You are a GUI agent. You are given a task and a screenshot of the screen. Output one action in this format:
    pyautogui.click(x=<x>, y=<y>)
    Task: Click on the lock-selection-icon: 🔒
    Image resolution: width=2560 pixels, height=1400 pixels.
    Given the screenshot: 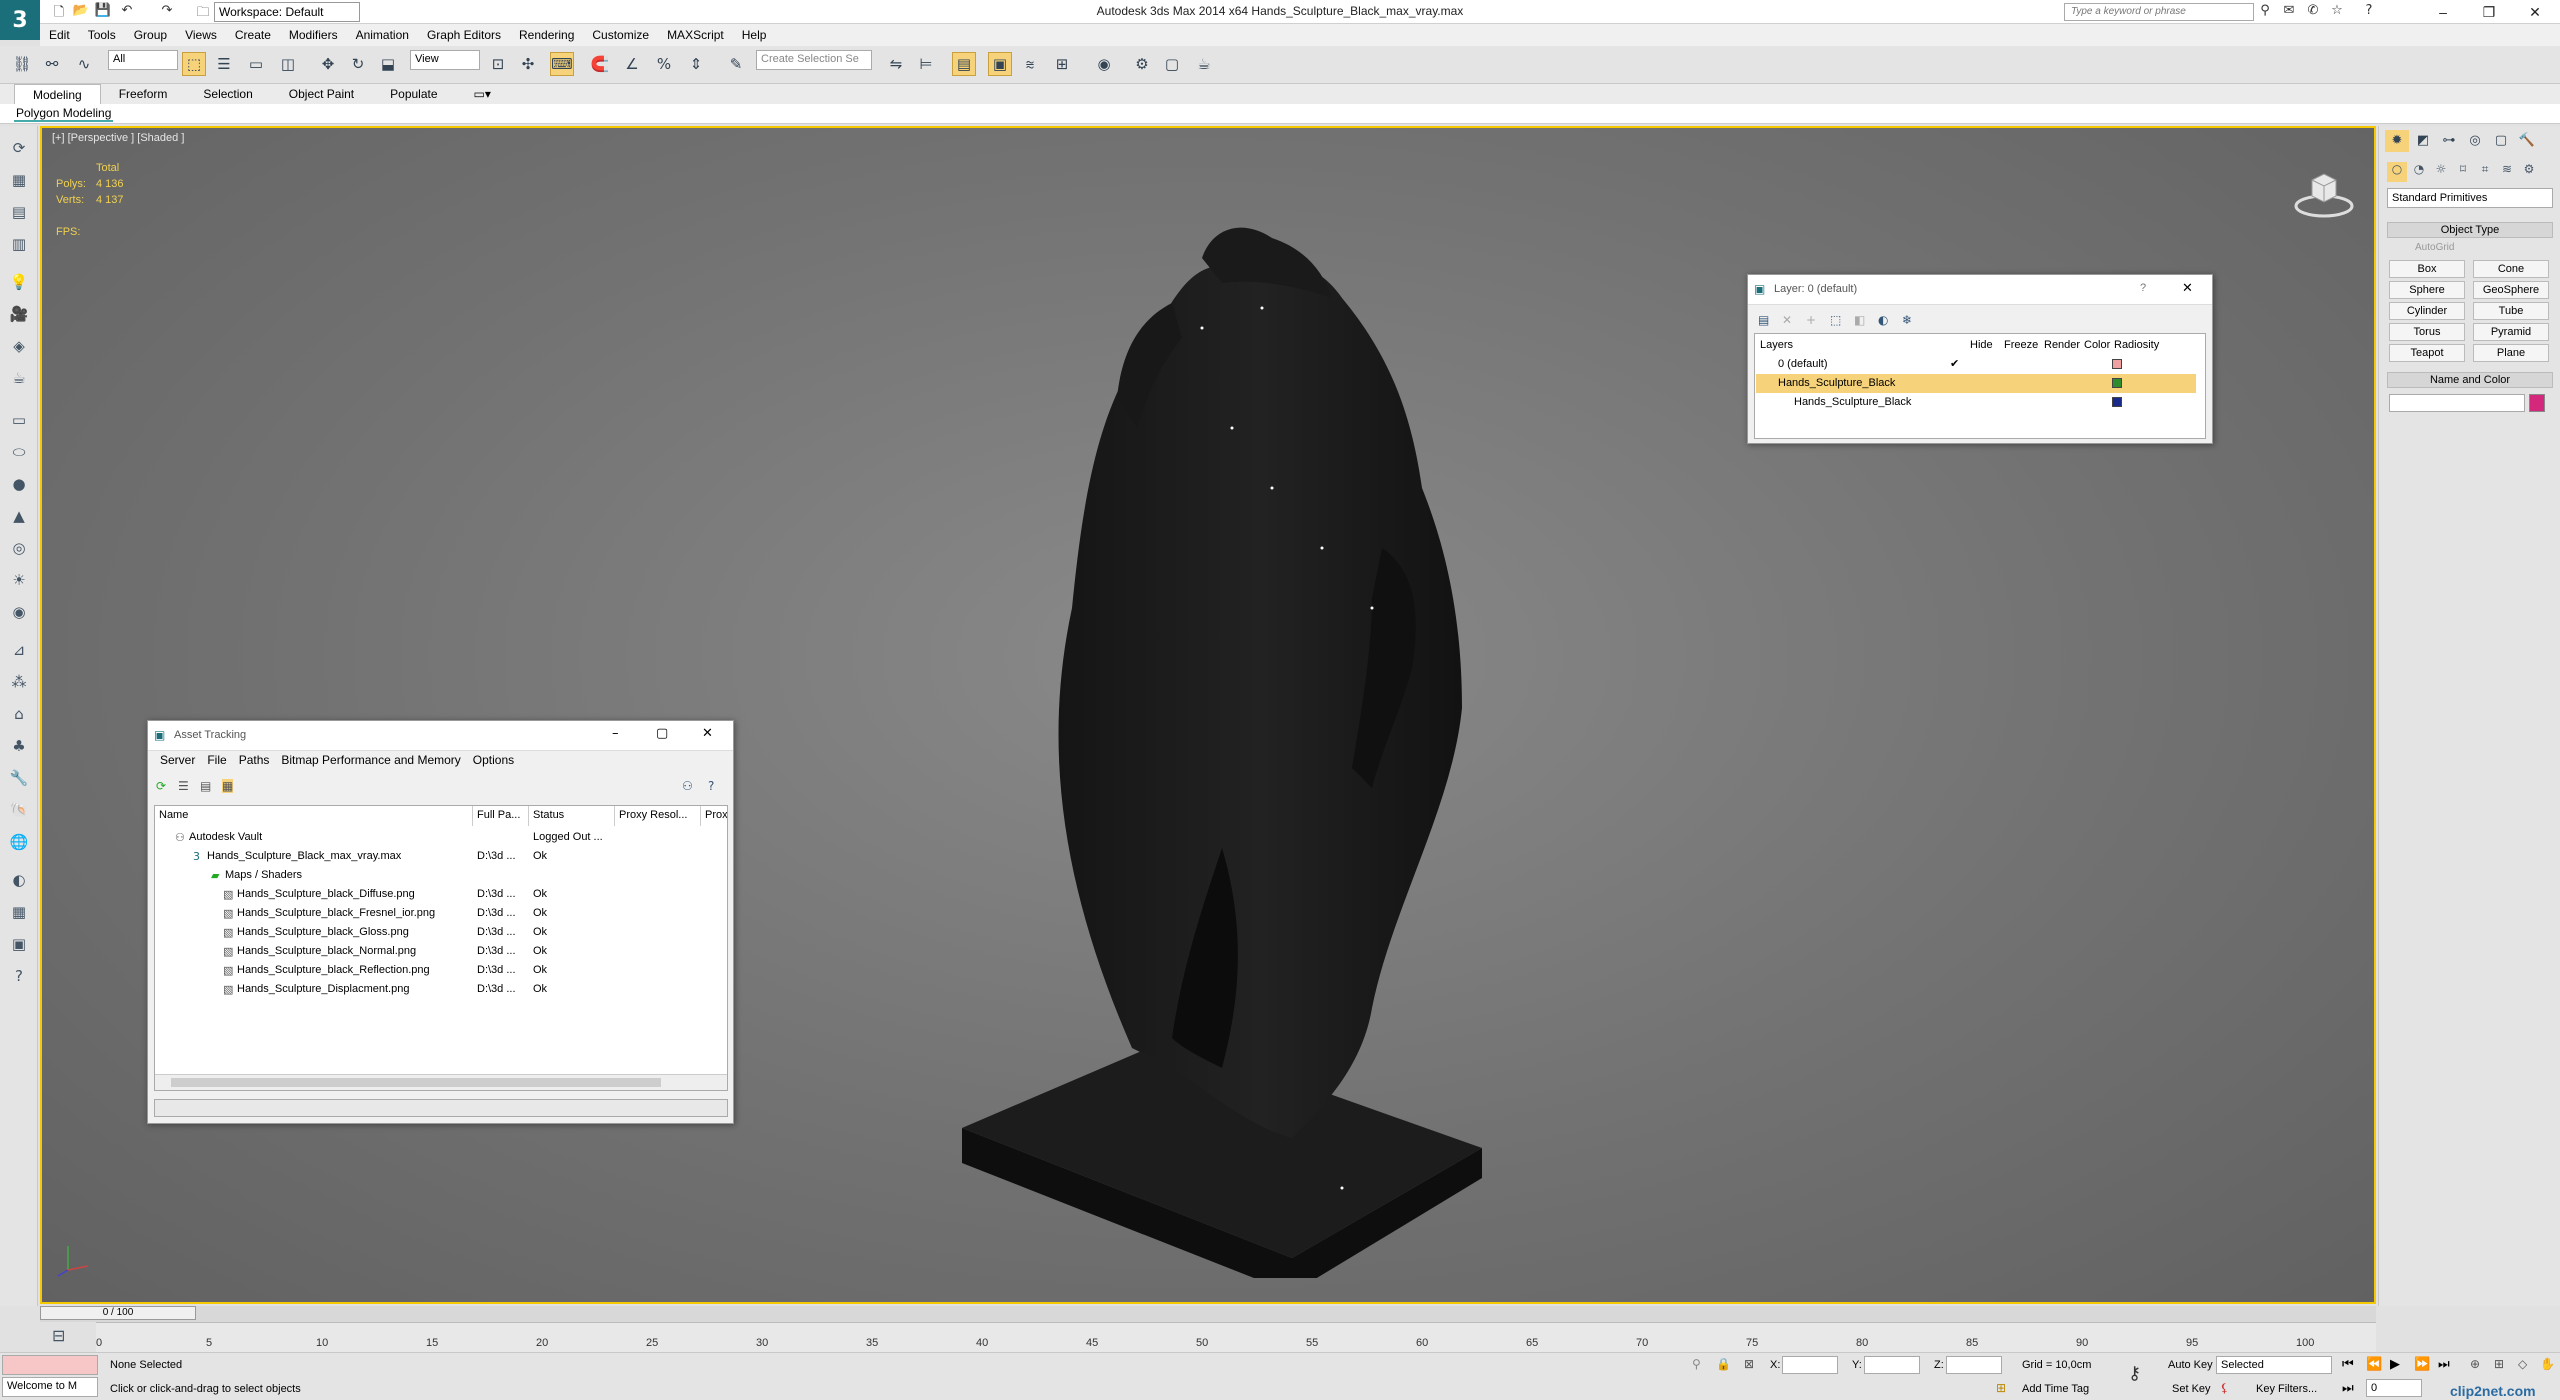 What is the action you would take?
    pyautogui.click(x=1723, y=1364)
    